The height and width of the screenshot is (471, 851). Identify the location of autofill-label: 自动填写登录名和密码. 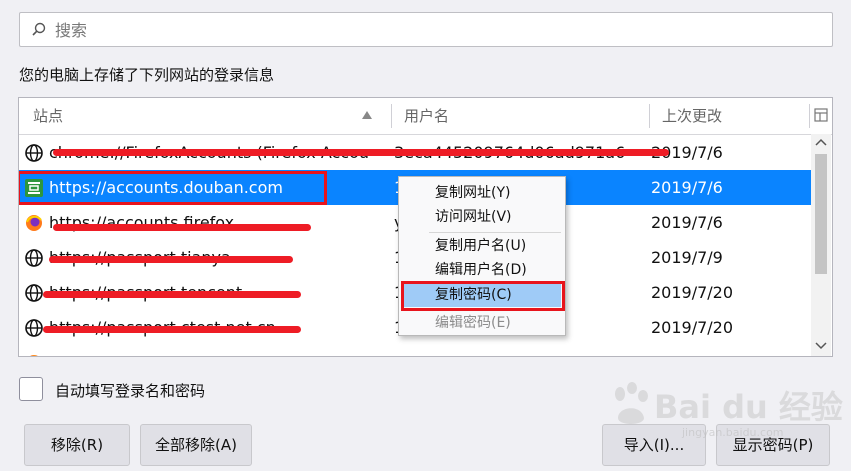
(130, 390).